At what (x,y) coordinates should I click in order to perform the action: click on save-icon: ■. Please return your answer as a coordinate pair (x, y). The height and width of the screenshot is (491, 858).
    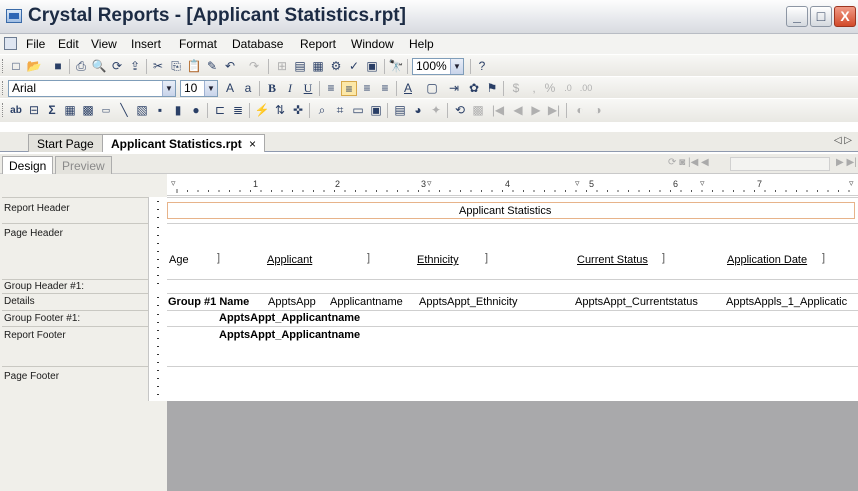
    Looking at the image, I should click on (58, 66).